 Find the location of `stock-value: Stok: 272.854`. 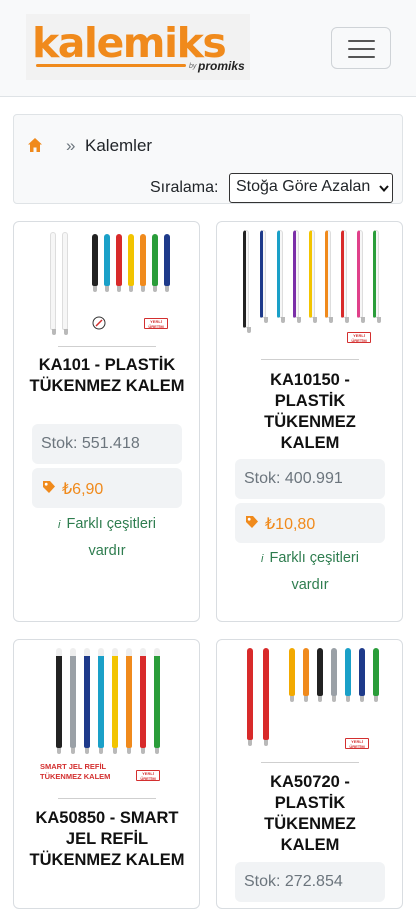

stock-value: Stok: 272.854 is located at coordinates (293, 881).